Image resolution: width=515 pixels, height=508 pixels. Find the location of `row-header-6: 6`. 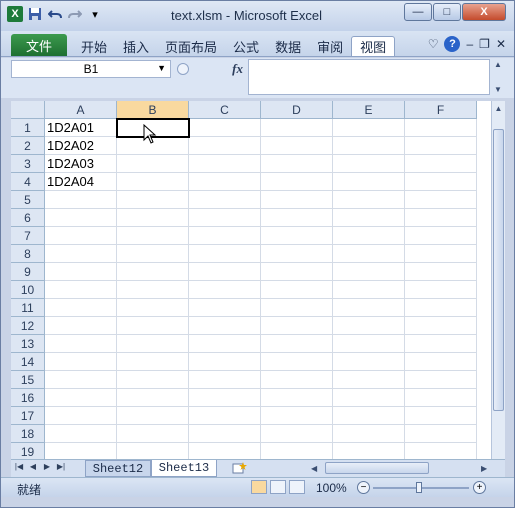

row-header-6: 6 is located at coordinates (28, 218).